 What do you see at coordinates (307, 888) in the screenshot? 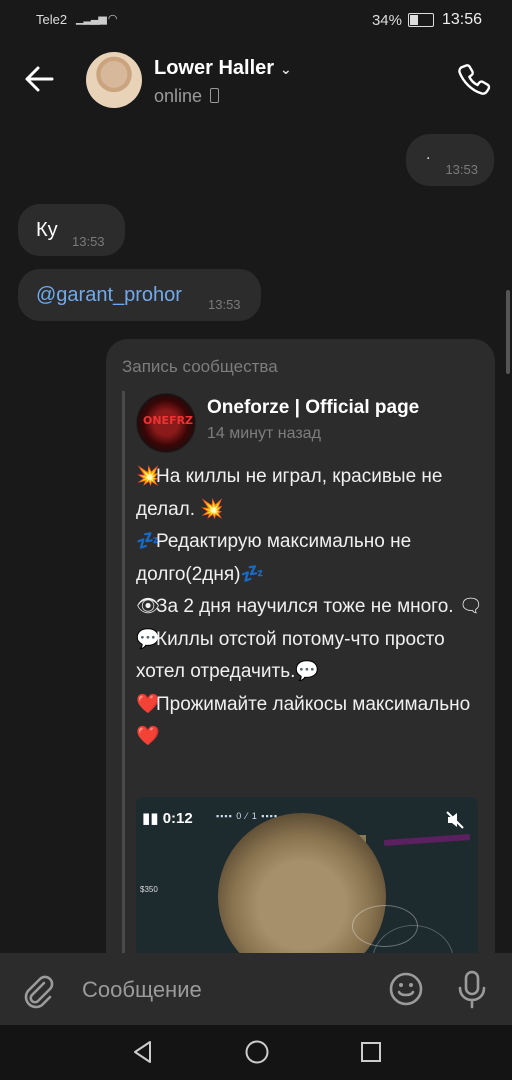
I see `video-preview: $350 ▮▮ 0:12 ▪▪▪▪ 0 ⁄ 1 ▪▪▪▪` at bounding box center [307, 888].